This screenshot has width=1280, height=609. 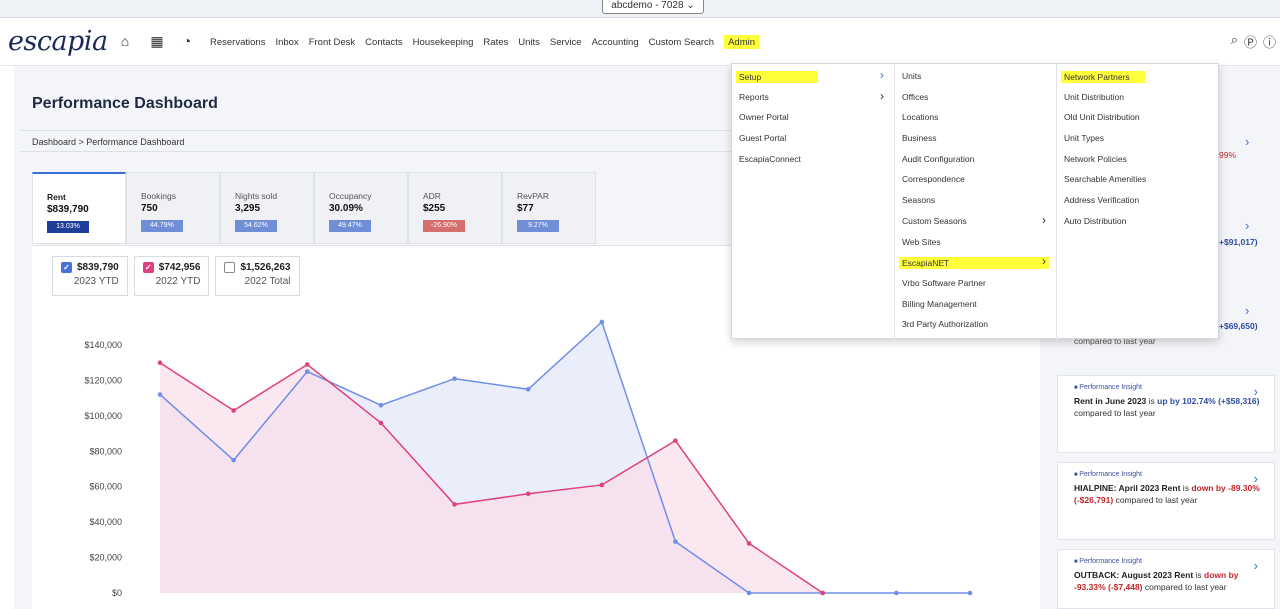 What do you see at coordinates (68, 227) in the screenshot?
I see `metric-change-badge: 13.03%` at bounding box center [68, 227].